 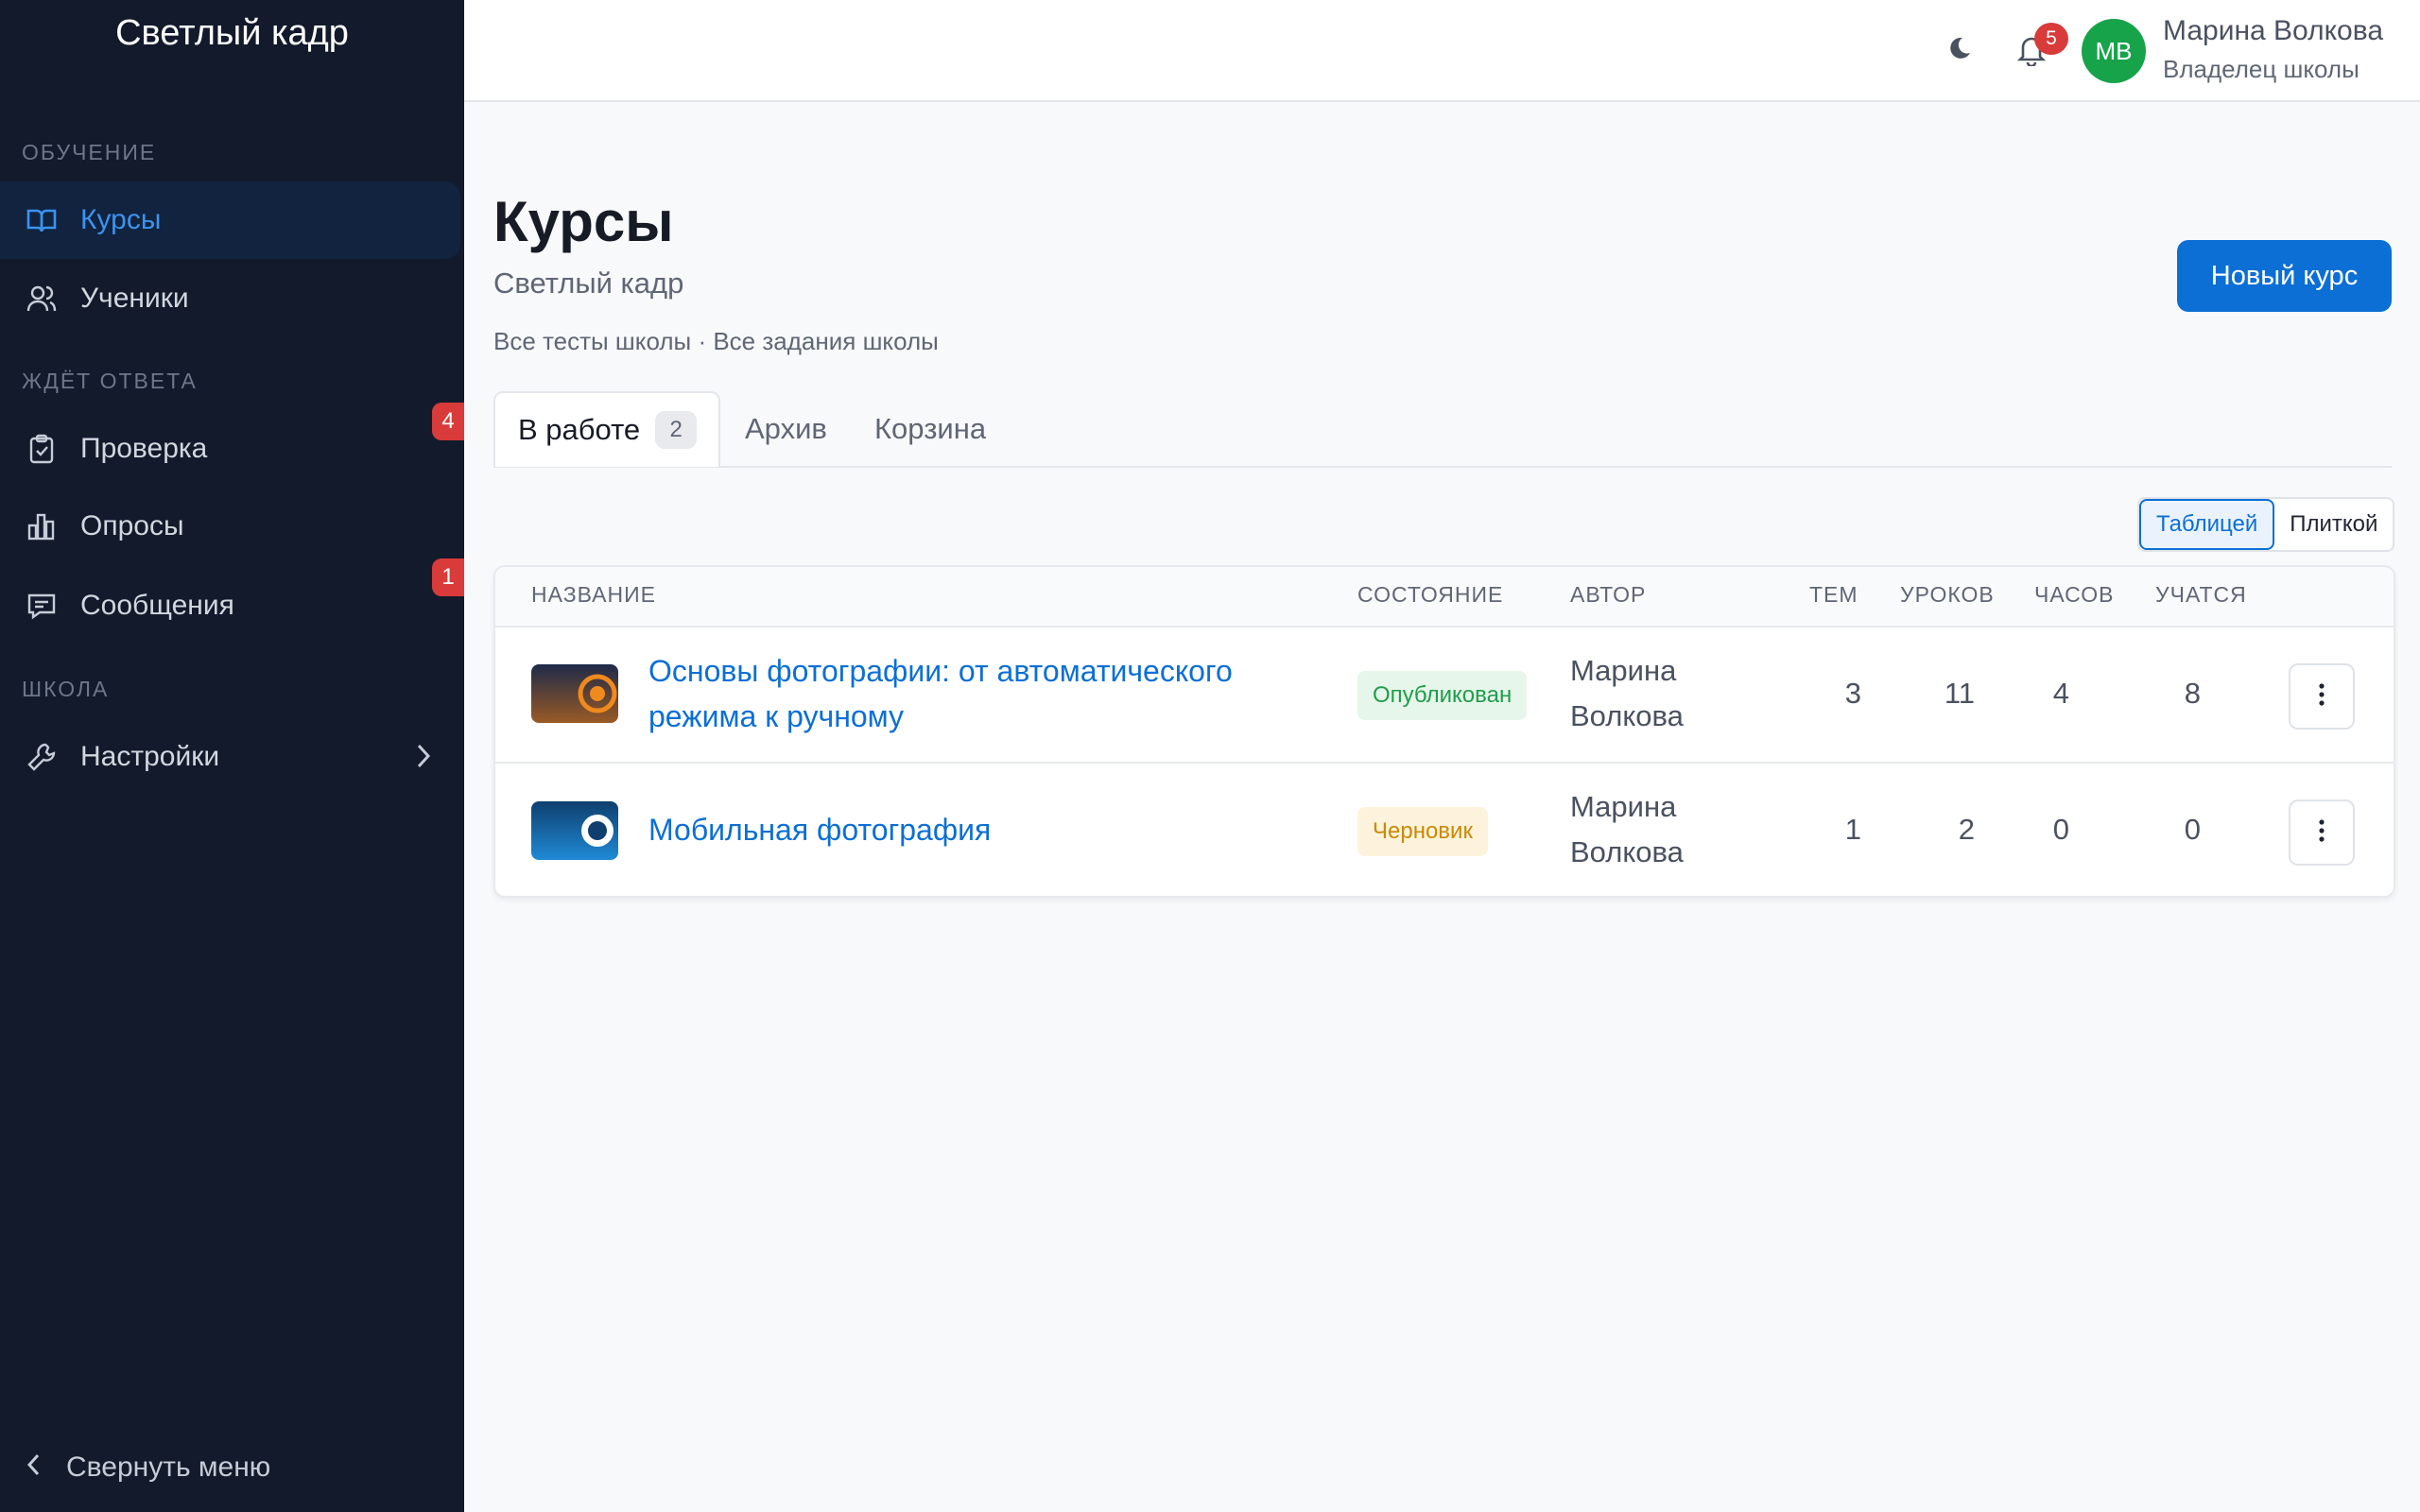 I want to click on chevron-left-icon, so click(x=33, y=1468).